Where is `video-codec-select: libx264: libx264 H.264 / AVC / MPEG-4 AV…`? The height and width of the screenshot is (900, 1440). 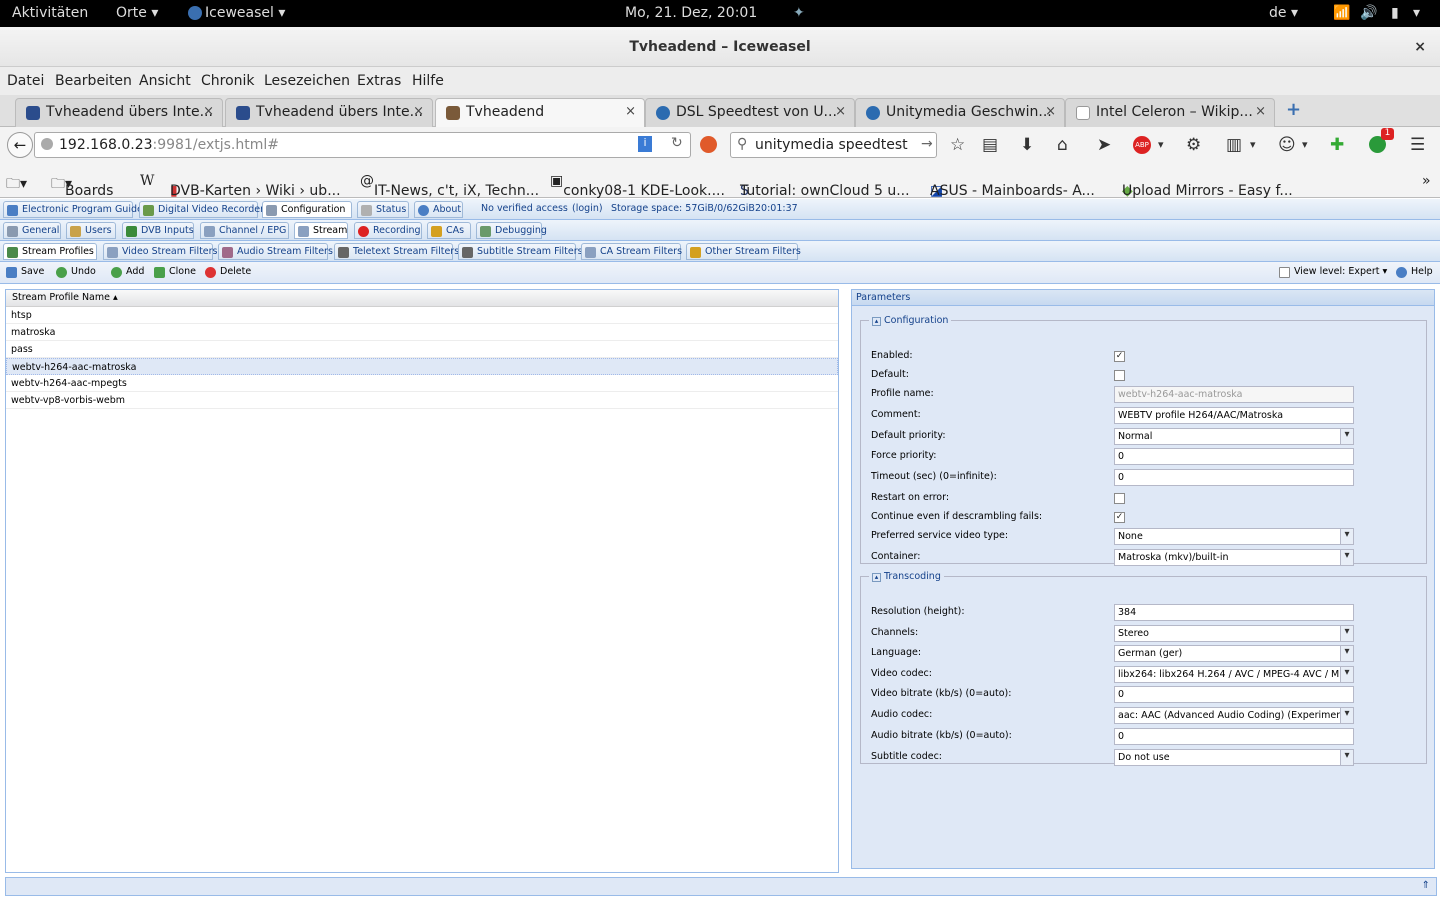 video-codec-select: libx264: libx264 H.264 / AVC / MPEG-4 AV… is located at coordinates (1234, 674).